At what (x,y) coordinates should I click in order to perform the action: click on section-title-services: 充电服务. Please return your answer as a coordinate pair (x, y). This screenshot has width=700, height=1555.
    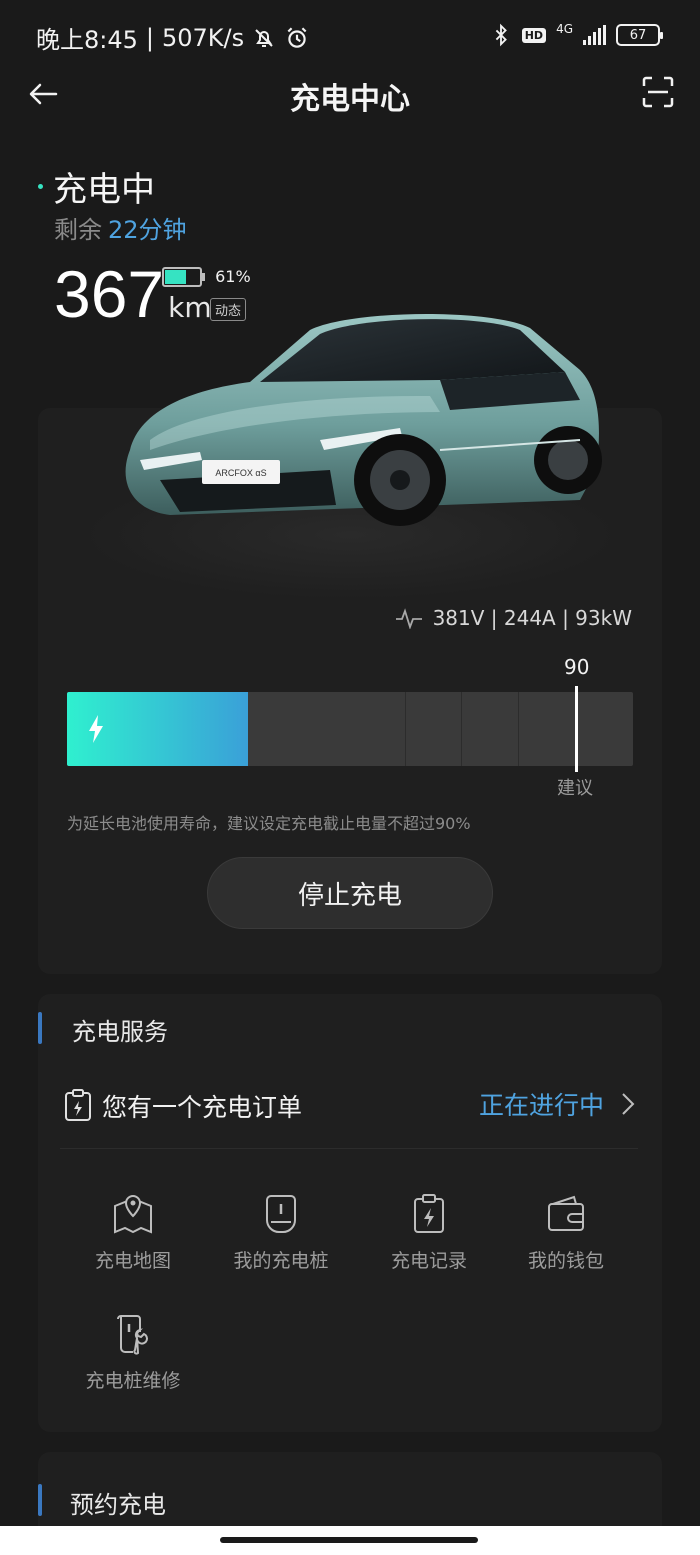
    Looking at the image, I should click on (120, 1032).